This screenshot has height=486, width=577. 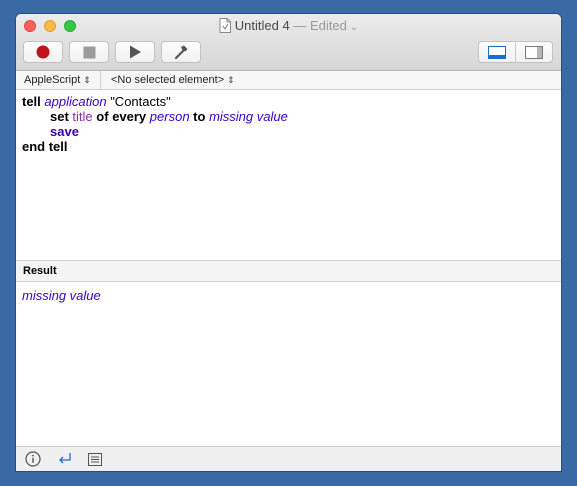 What do you see at coordinates (199, 116) in the screenshot?
I see `code-token: to` at bounding box center [199, 116].